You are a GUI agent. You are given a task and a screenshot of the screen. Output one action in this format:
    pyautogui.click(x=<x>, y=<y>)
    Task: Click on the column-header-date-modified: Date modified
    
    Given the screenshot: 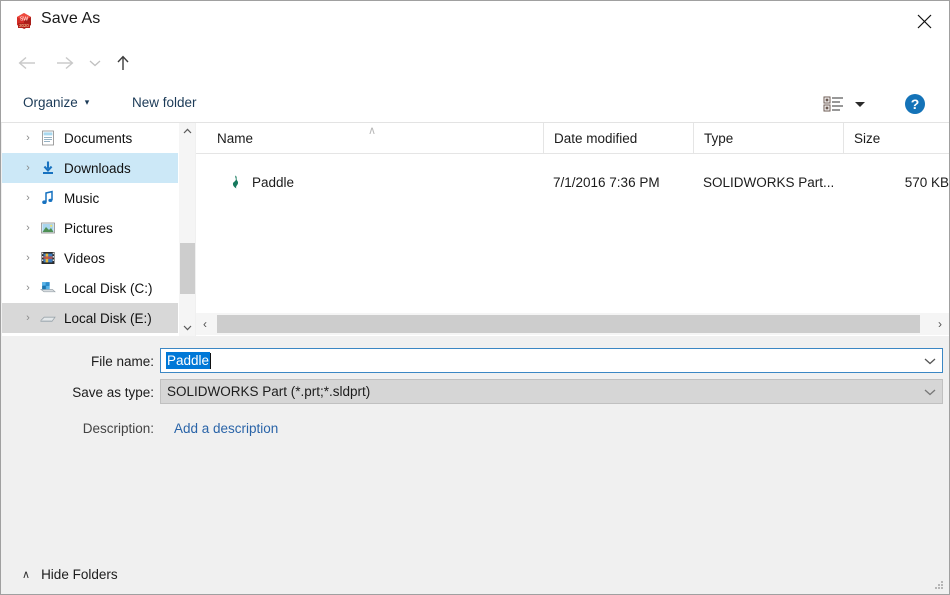 What is the action you would take?
    pyautogui.click(x=618, y=138)
    